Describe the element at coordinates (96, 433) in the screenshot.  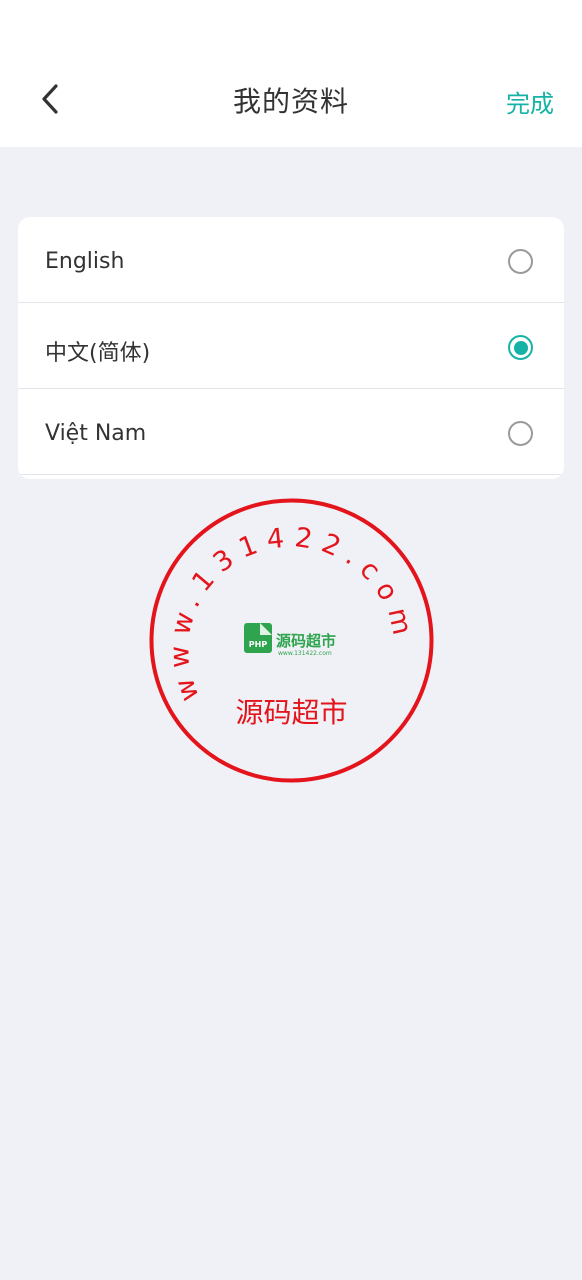
I see `language-label: Việt Nam` at that location.